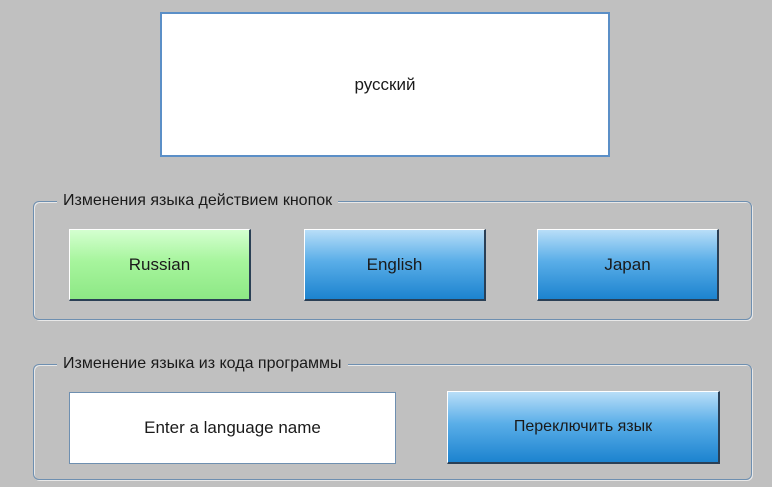 This screenshot has width=772, height=487. I want to click on english-button: English, so click(395, 265).